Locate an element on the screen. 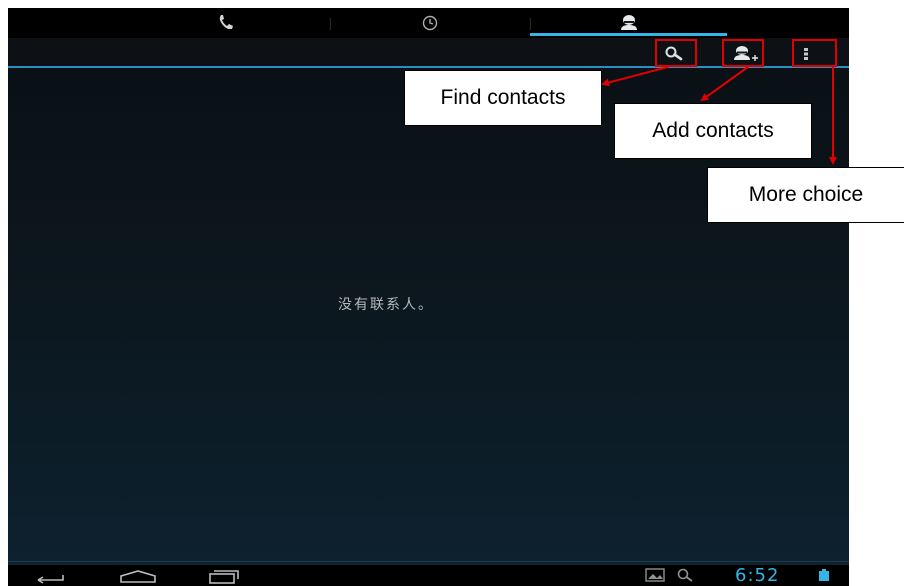 Image resolution: width=904 pixels, height=586 pixels. home-button is located at coordinates (138, 576).